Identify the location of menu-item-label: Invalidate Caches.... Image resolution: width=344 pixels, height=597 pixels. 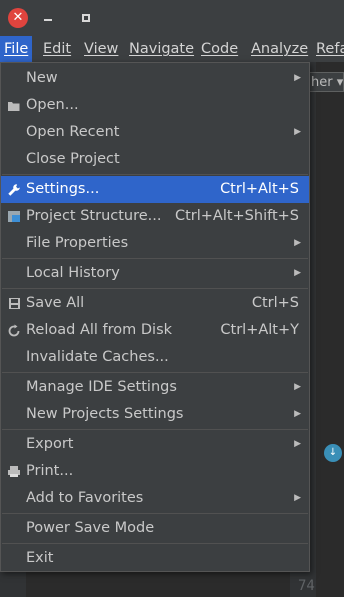
(97, 357).